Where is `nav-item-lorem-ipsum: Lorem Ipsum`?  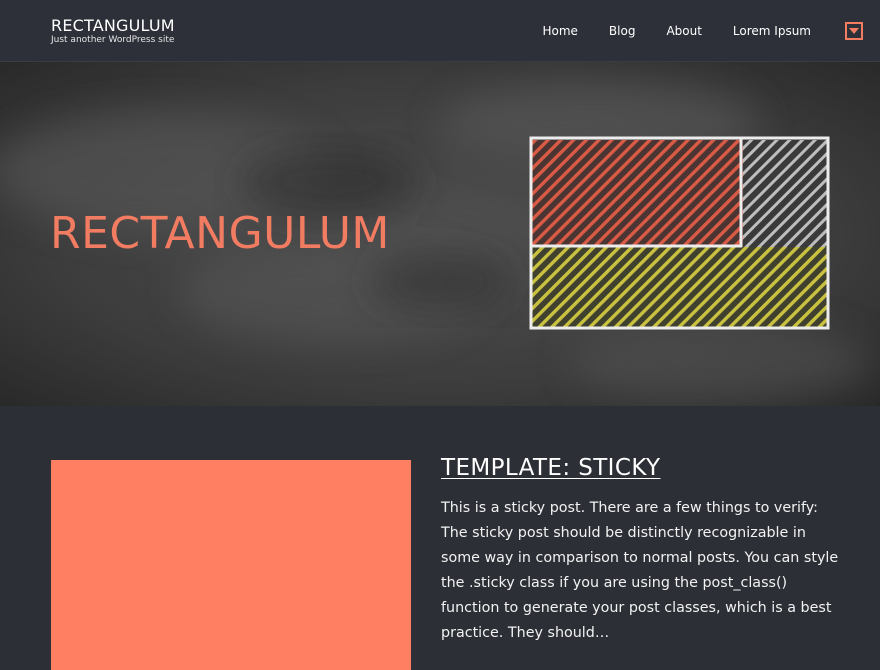
nav-item-lorem-ipsum: Lorem Ipsum is located at coordinates (772, 31).